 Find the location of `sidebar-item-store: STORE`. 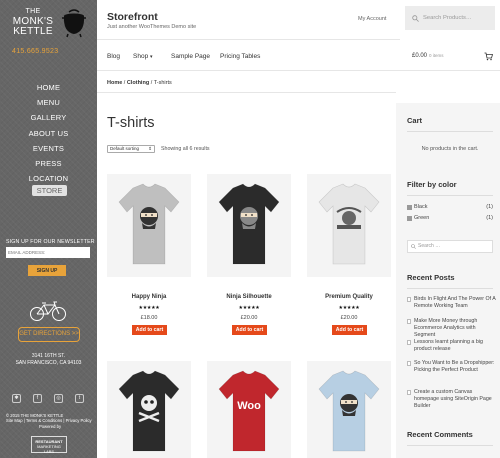

sidebar-item-store: STORE is located at coordinates (49, 190).